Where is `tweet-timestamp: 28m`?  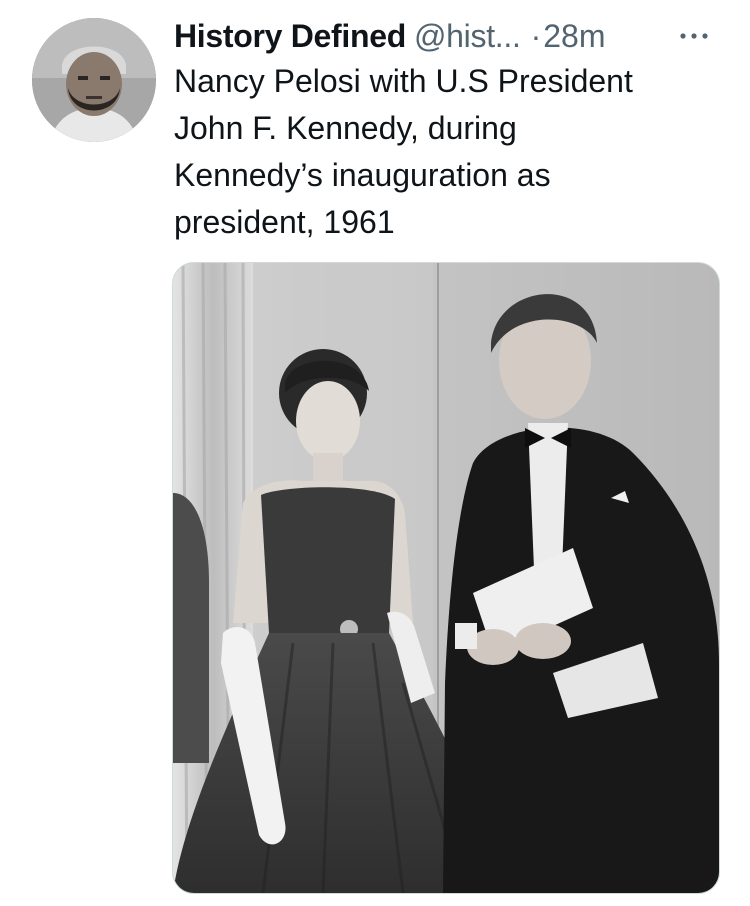
tweet-timestamp: 28m is located at coordinates (574, 36).